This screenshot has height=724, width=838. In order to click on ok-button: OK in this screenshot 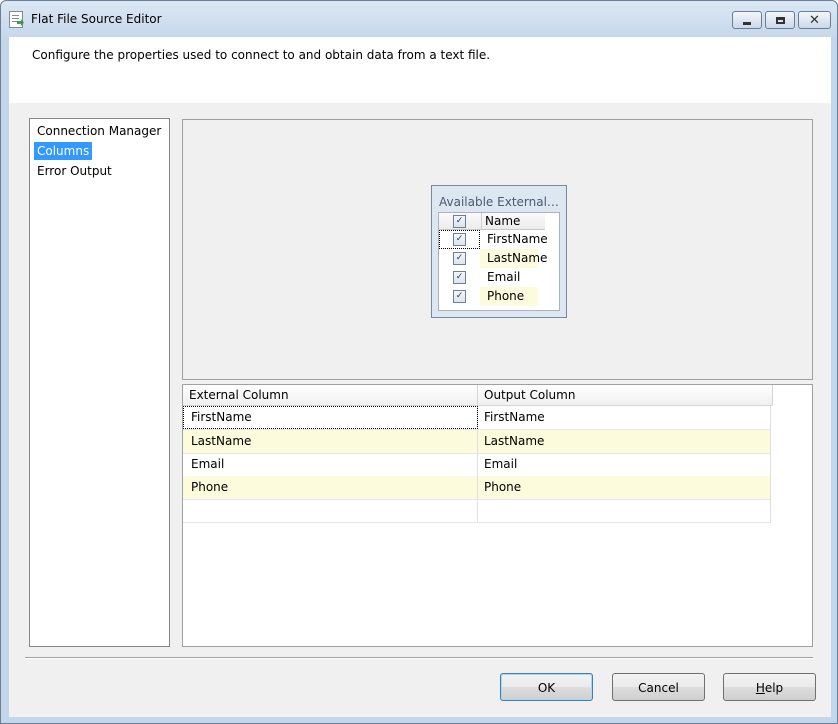, I will do `click(546, 687)`.